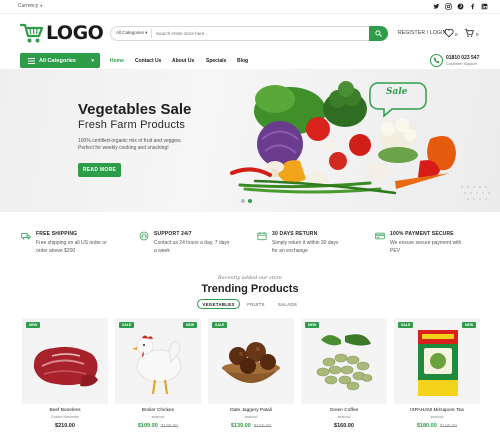 This screenshot has height=440, width=500. Describe the element at coordinates (65, 410) in the screenshot. I see `product-name: Beef Boneless` at that location.